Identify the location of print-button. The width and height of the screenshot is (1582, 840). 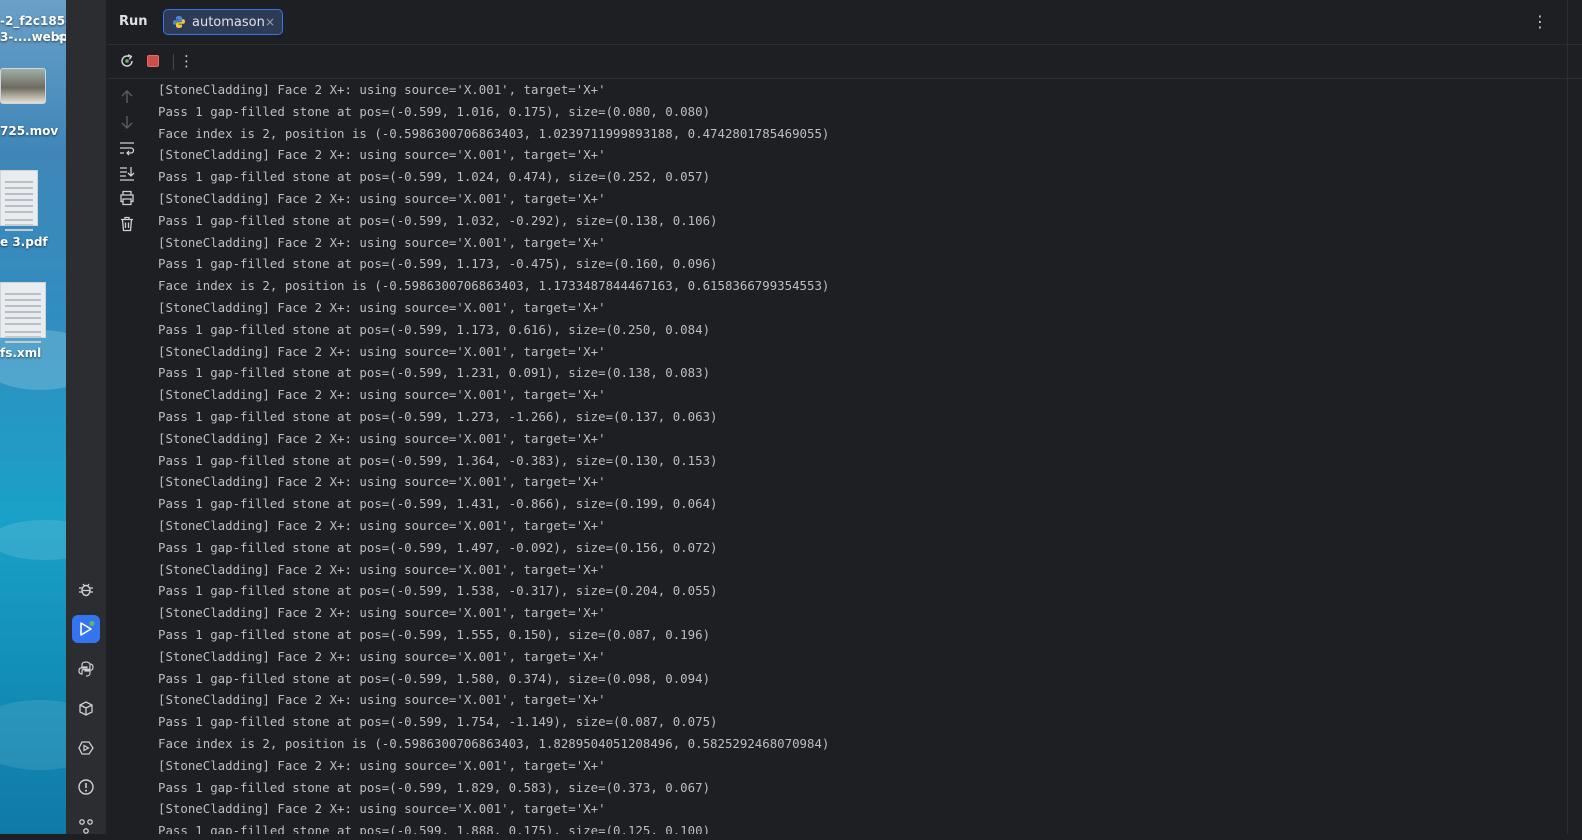
(127, 198).